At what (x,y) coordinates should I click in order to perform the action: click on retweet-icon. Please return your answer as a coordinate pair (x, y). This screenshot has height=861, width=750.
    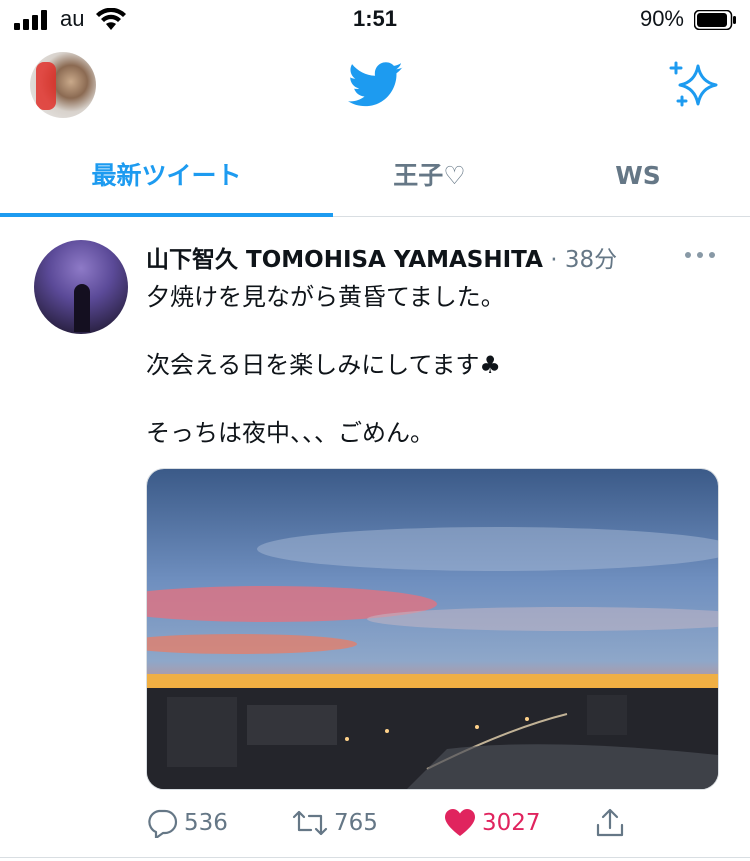
    Looking at the image, I should click on (310, 823).